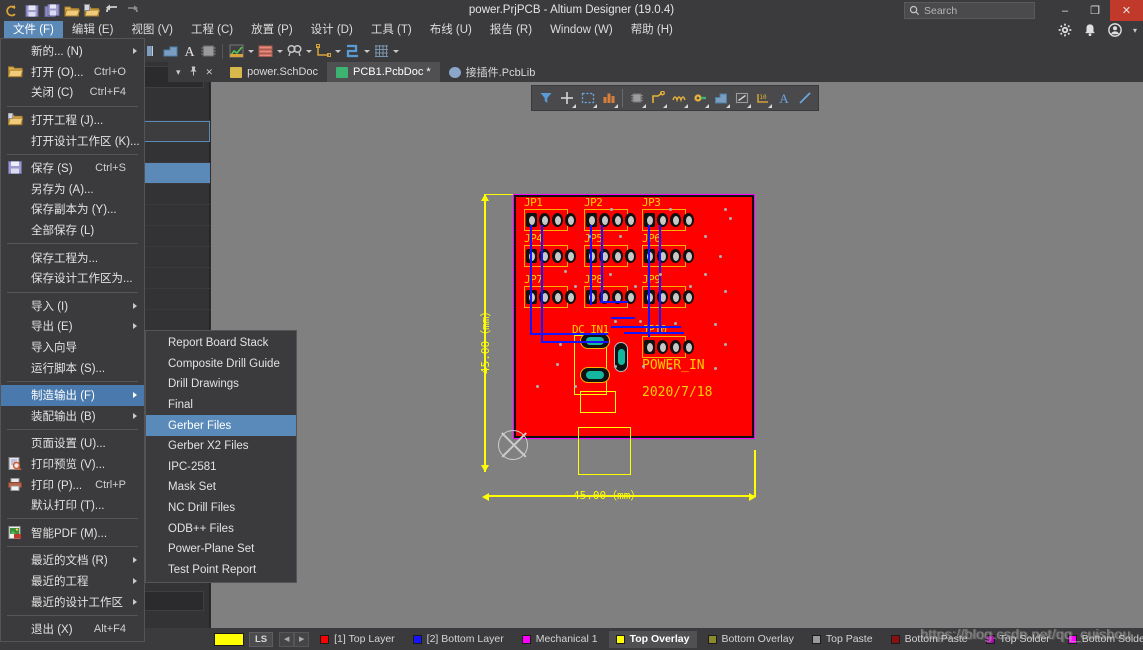  Describe the element at coordinates (72, 560) in the screenshot. I see `menu-item-recent-documents: 最近的文档 (R)` at that location.